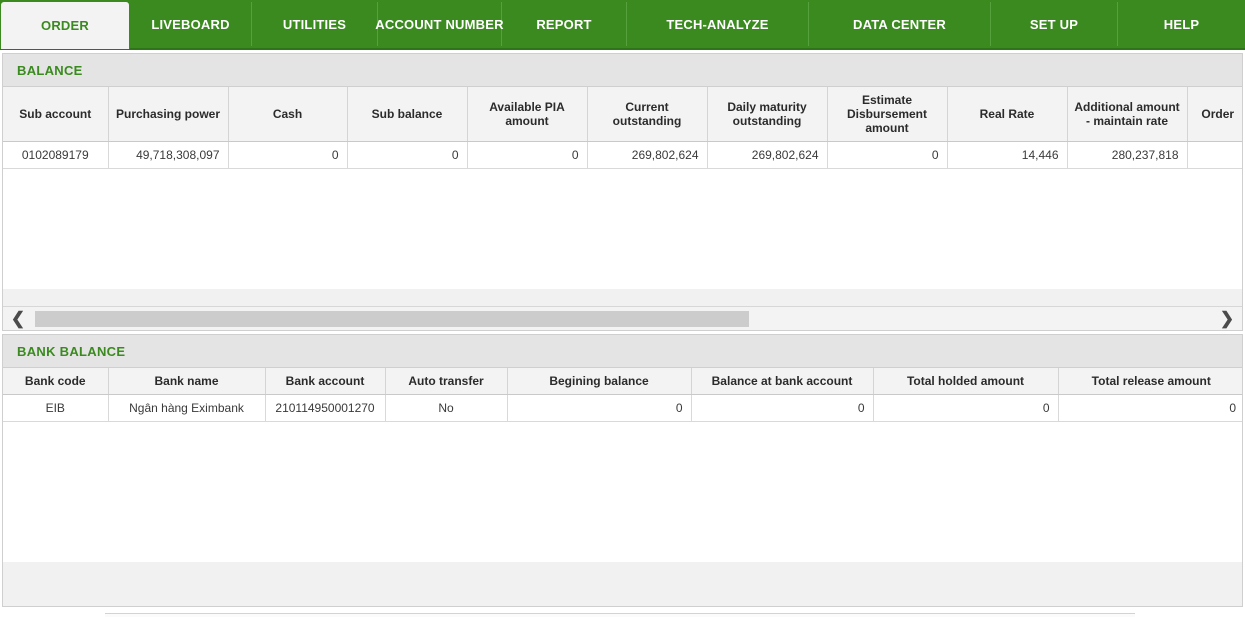  What do you see at coordinates (407, 155) in the screenshot?
I see `cell-sub-balance: 0` at bounding box center [407, 155].